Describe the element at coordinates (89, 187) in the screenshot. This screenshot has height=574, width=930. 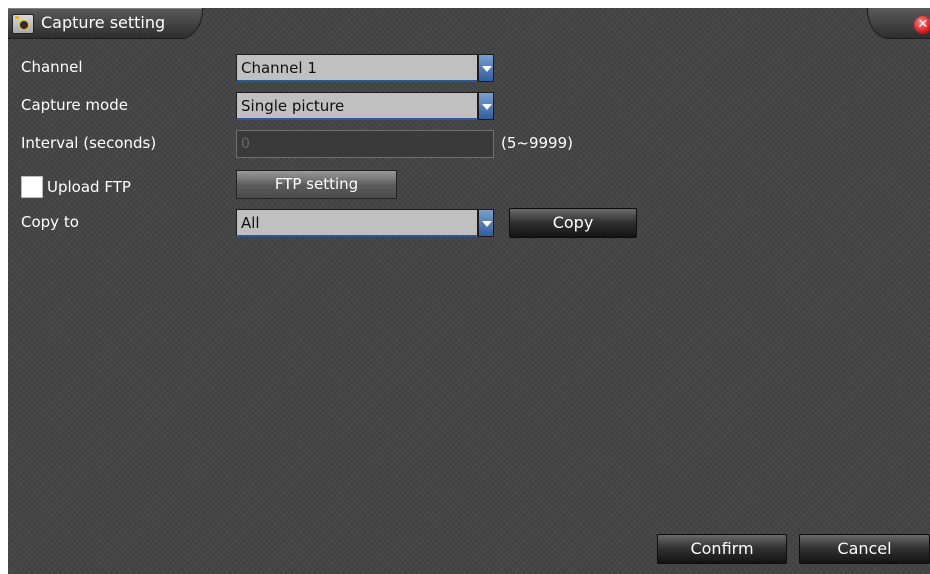
I see `upload-ftp-label: Upload FTP` at that location.